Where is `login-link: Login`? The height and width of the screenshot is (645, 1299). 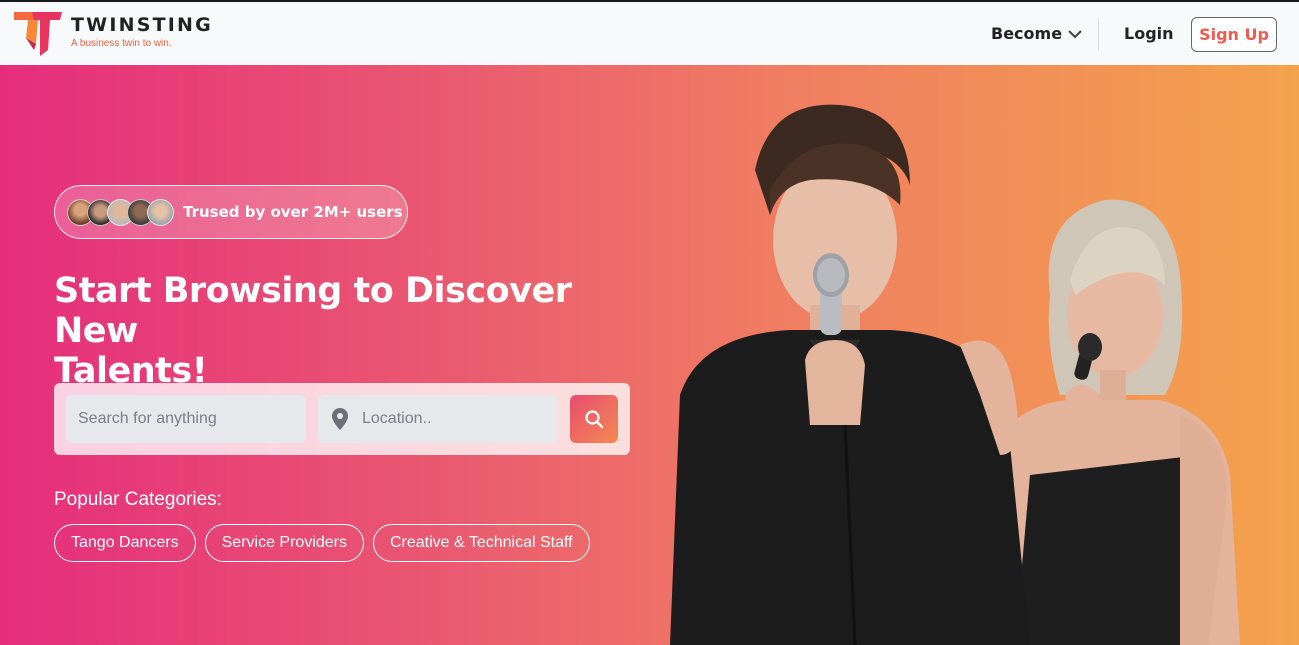
login-link: Login is located at coordinates (1149, 33).